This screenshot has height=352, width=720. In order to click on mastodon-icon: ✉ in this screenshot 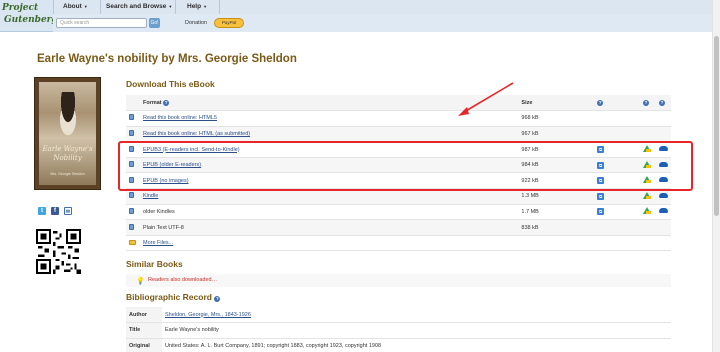, I will do `click(68, 211)`.